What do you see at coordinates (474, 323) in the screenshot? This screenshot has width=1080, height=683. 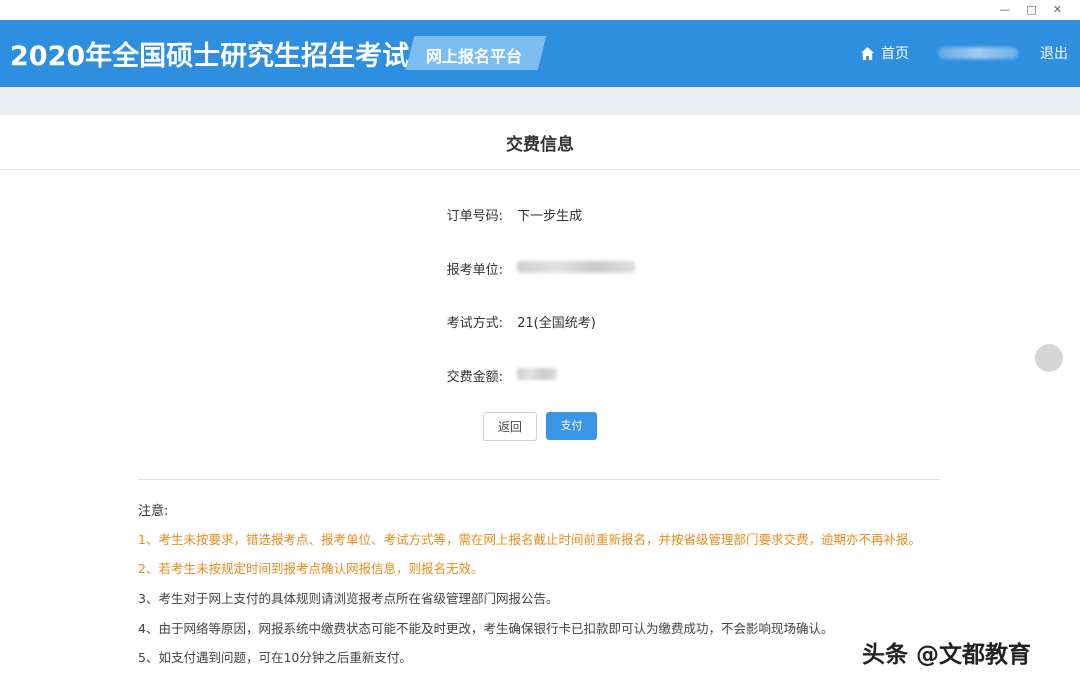 I see `exam-mode-label: 考试方式:` at bounding box center [474, 323].